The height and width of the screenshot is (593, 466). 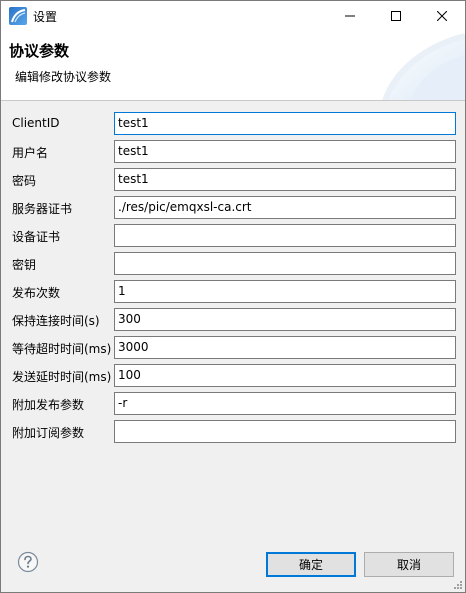 I want to click on publish-args-input: -r, so click(x=285, y=403).